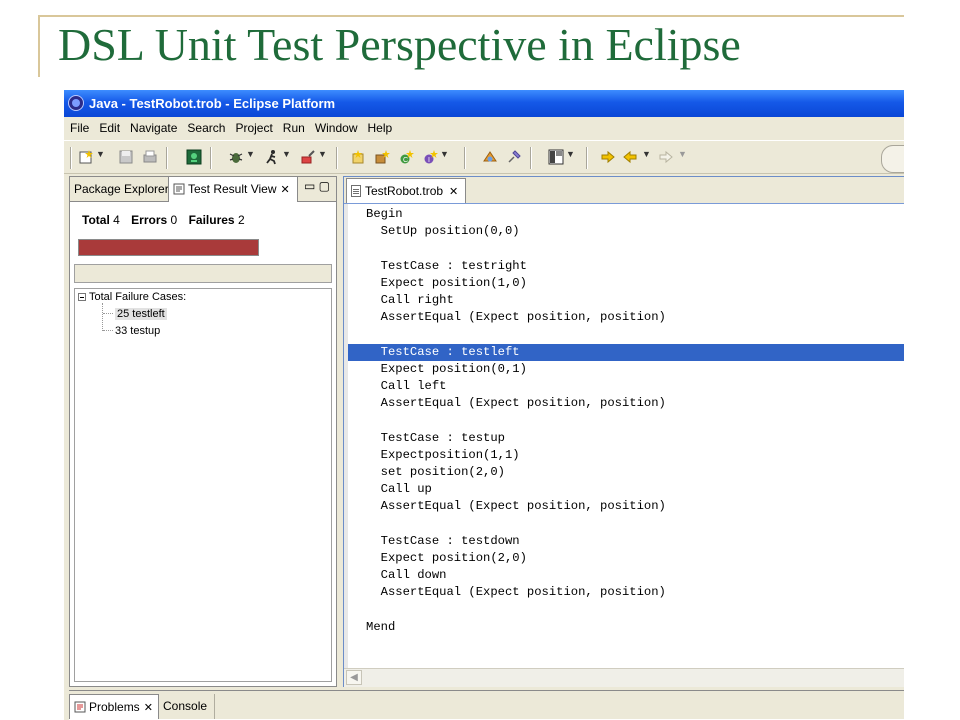 This screenshot has width=960, height=720. What do you see at coordinates (446, 282) in the screenshot?
I see `code-line: Expect position(1,0)` at bounding box center [446, 282].